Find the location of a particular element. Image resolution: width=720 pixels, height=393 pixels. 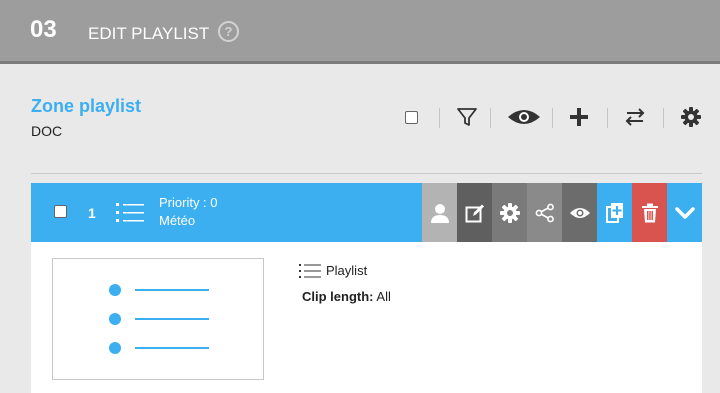

clip-length-value: All is located at coordinates (383, 296).